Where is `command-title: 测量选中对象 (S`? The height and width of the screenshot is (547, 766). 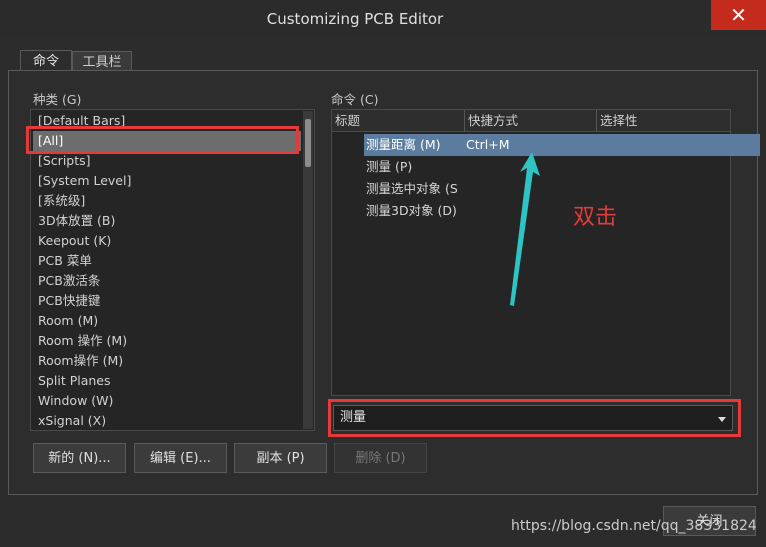 command-title: 测量选中对象 (S is located at coordinates (412, 188).